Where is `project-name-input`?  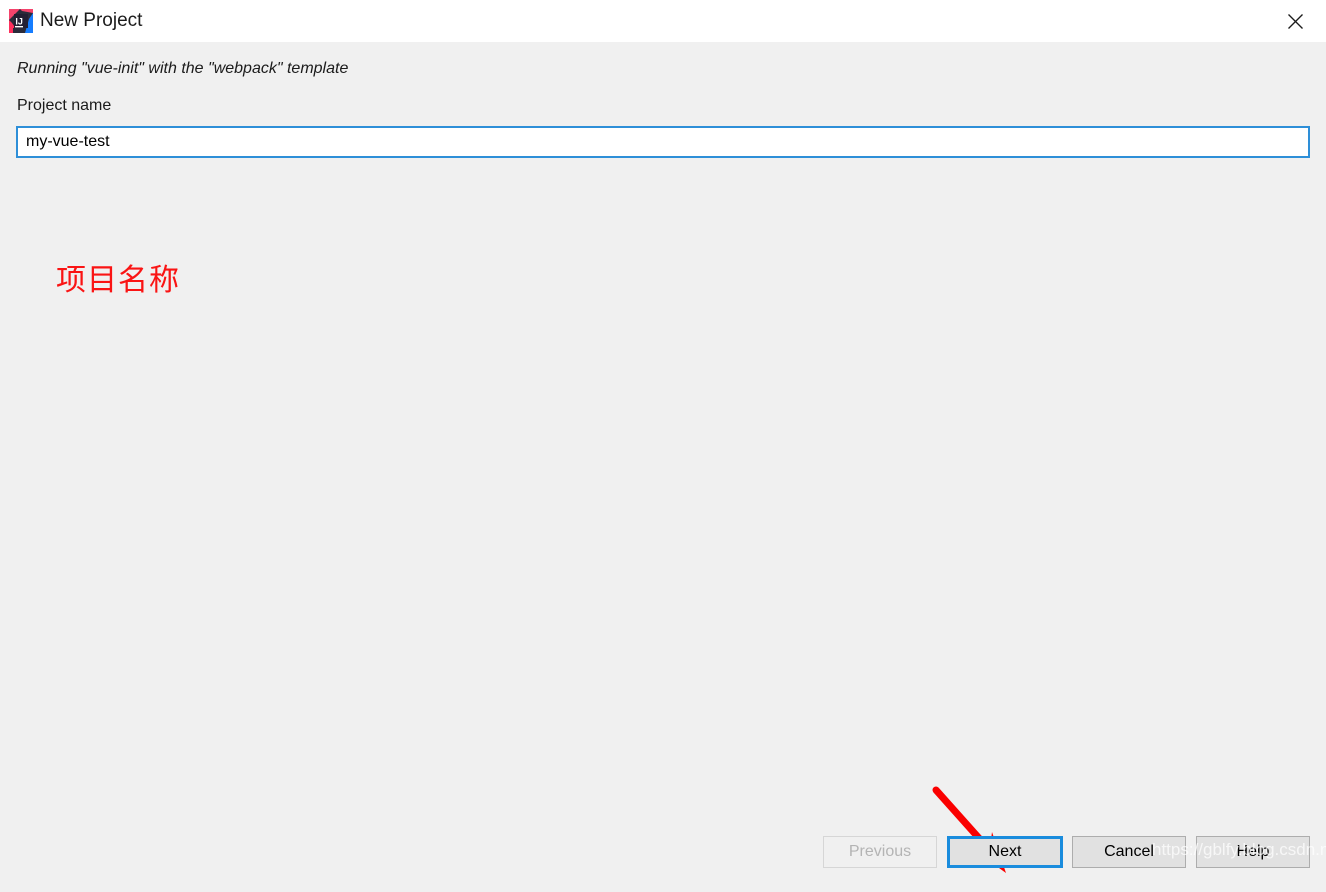 project-name-input is located at coordinates (663, 142).